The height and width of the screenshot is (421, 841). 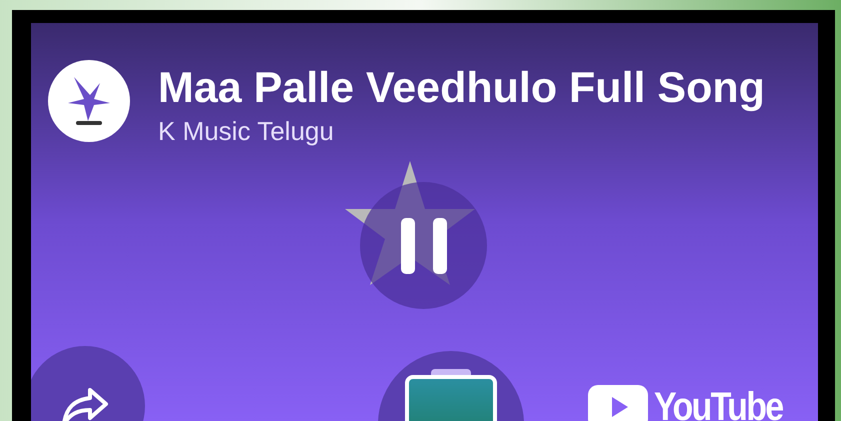 I want to click on channel-name: K Music Telugu, so click(x=461, y=131).